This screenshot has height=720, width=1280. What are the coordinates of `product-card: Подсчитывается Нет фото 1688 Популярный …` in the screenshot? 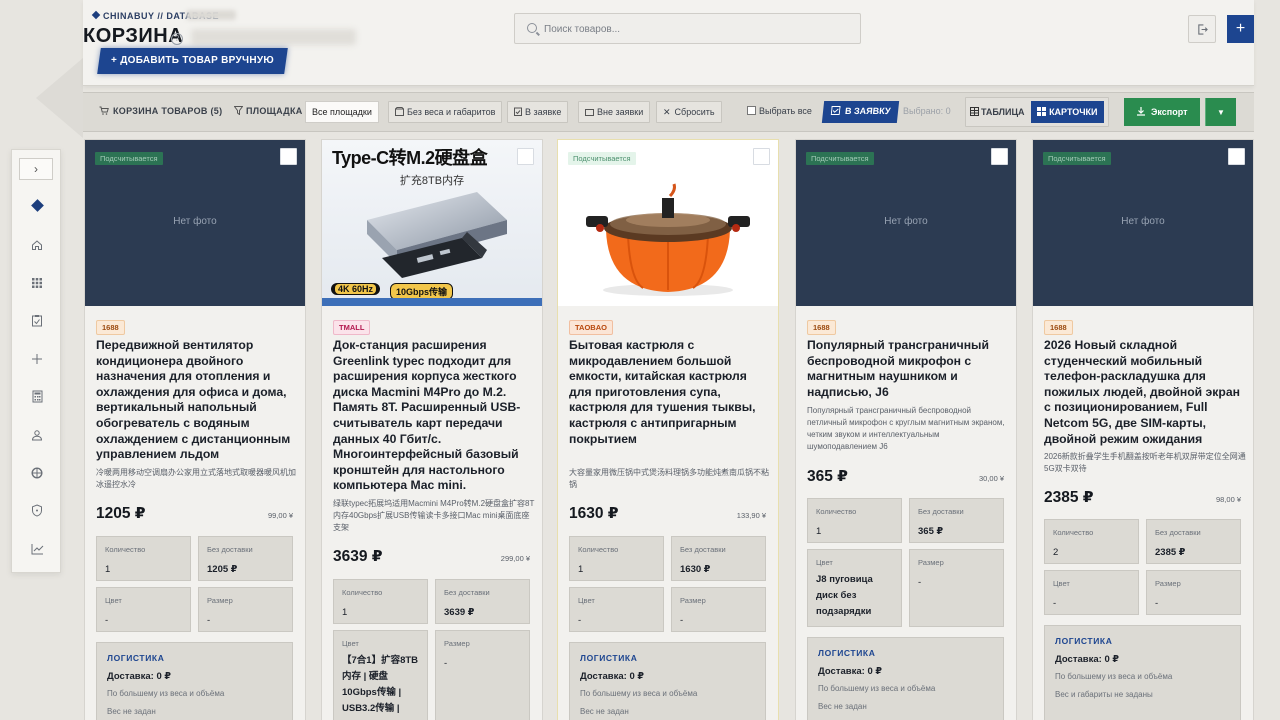 It's located at (906, 429).